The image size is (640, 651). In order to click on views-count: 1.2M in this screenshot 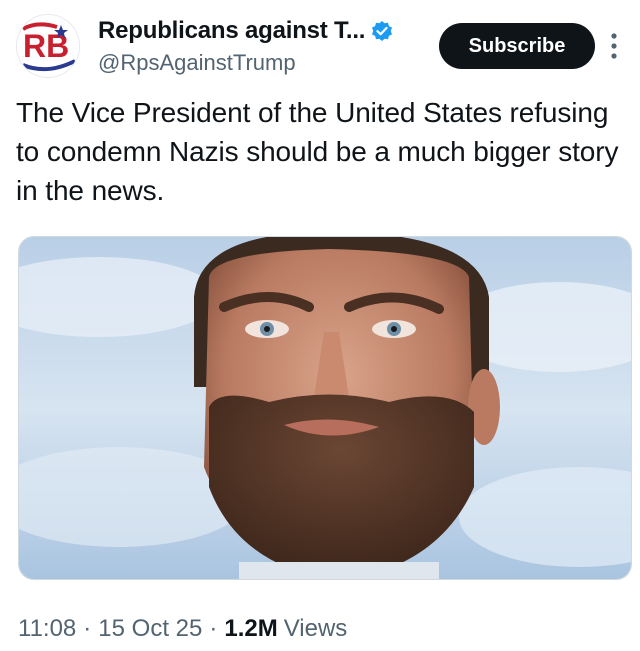, I will do `click(250, 629)`.